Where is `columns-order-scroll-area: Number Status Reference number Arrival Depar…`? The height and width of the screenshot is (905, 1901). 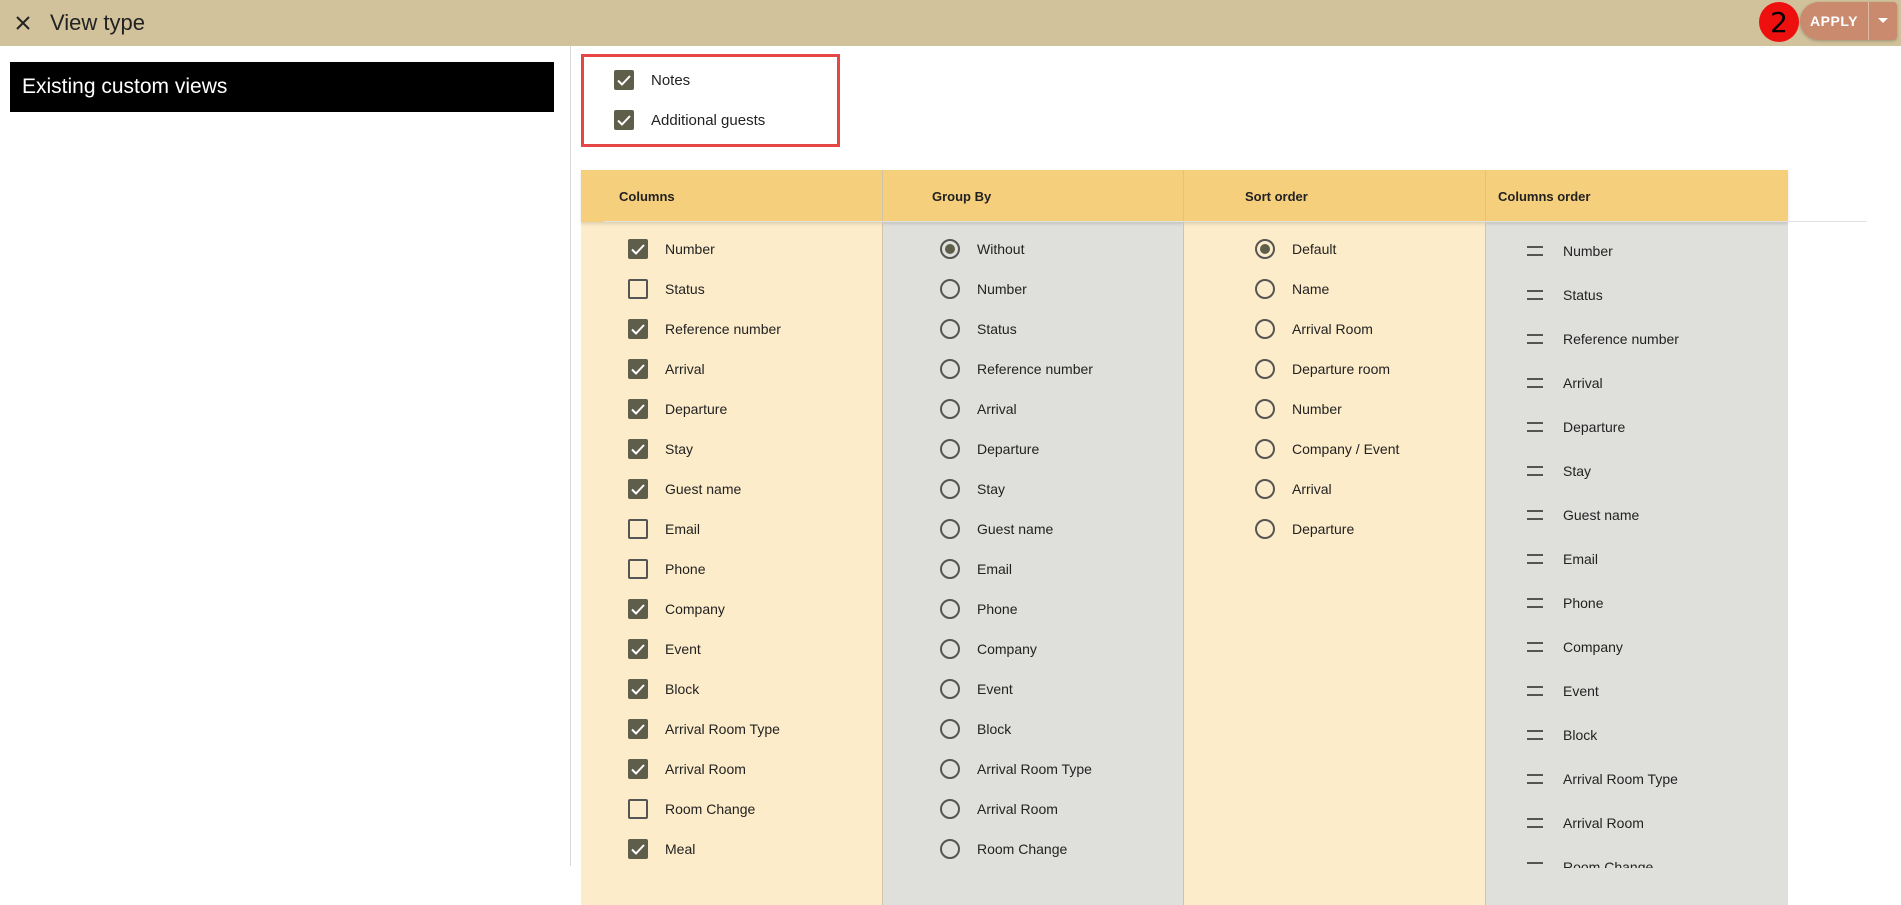
columns-order-scroll-area: Number Status Reference number Arrival Depar… is located at coordinates (1636, 545).